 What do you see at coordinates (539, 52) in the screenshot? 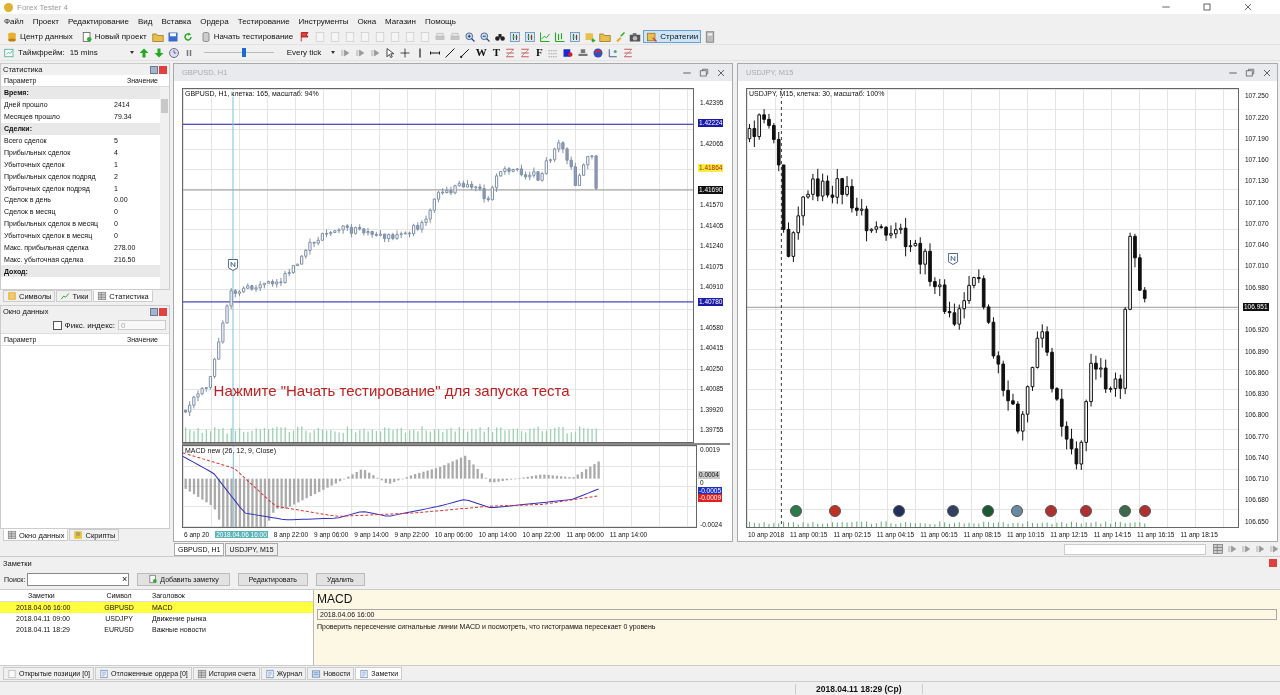
I see `font-button: F` at bounding box center [539, 52].